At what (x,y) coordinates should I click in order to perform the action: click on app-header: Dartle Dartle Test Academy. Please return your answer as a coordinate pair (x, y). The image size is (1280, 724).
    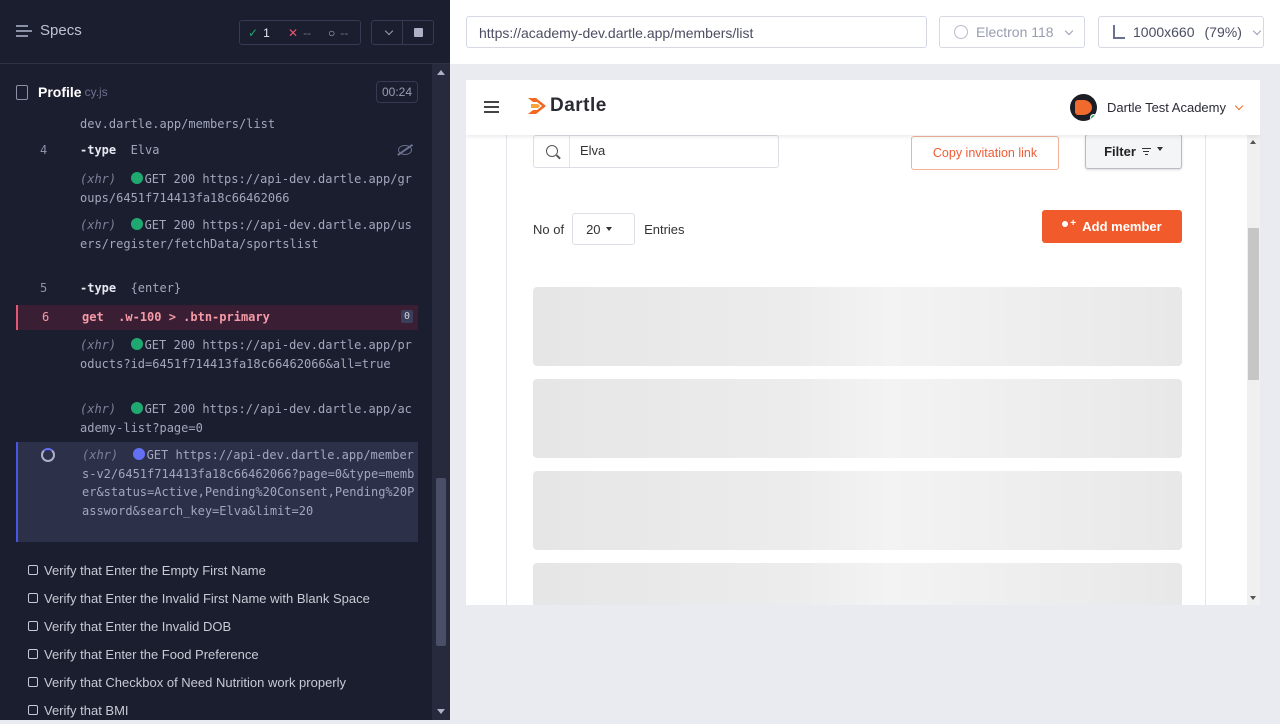
    Looking at the image, I should click on (863, 107).